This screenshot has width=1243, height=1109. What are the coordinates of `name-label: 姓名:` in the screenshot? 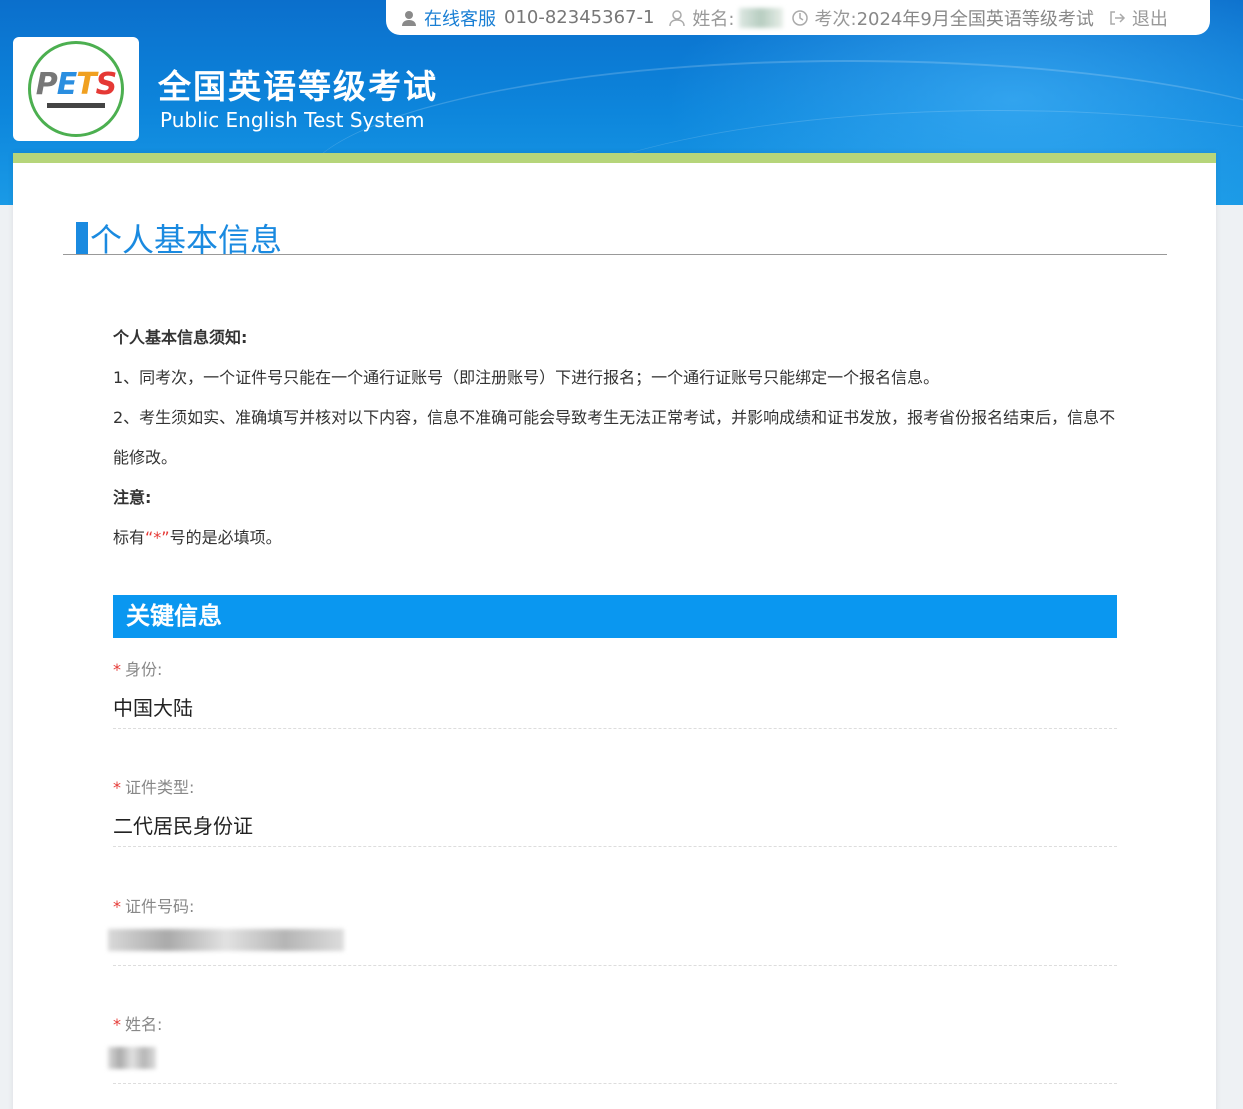 It's located at (713, 19).